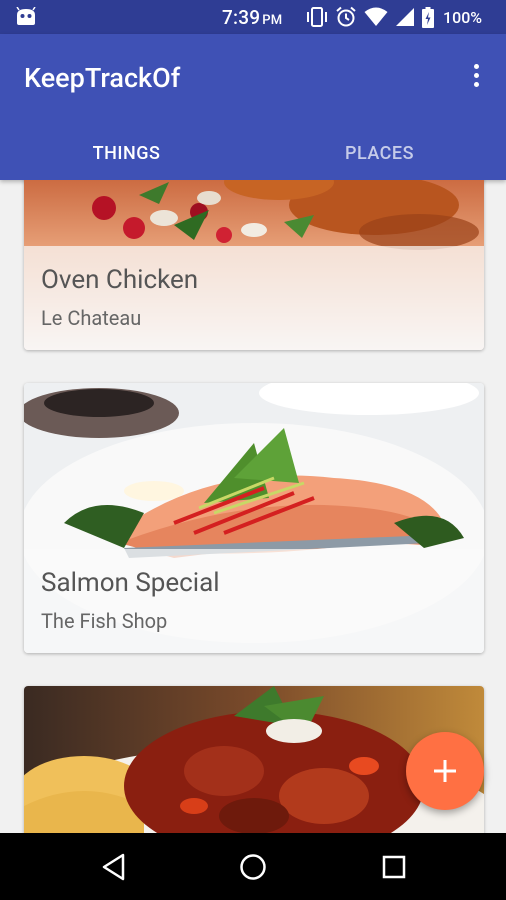 Image resolution: width=506 pixels, height=900 pixels. I want to click on battery-icon, so click(428, 17).